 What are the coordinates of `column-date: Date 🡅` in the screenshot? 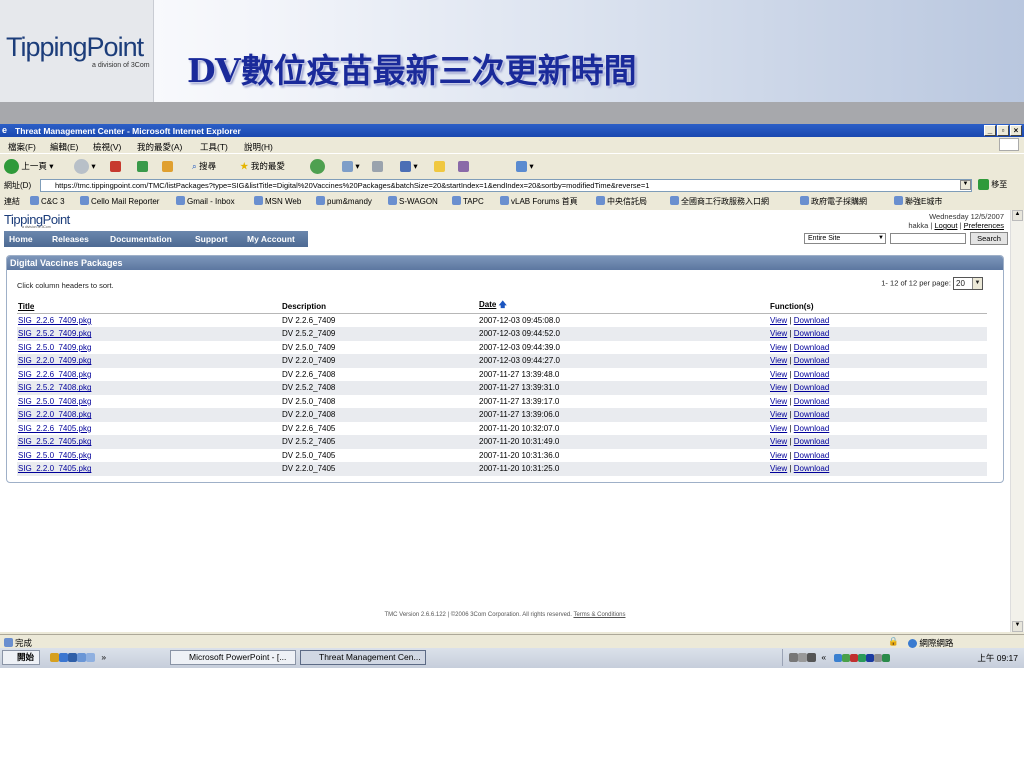 It's located at (623, 306).